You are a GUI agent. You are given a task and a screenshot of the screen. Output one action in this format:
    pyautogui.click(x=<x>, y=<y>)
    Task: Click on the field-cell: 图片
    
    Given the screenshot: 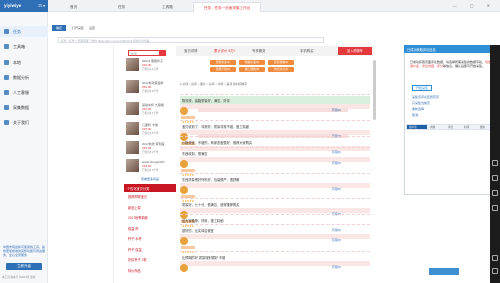 What is the action you would take?
    pyautogui.click(x=482, y=127)
    